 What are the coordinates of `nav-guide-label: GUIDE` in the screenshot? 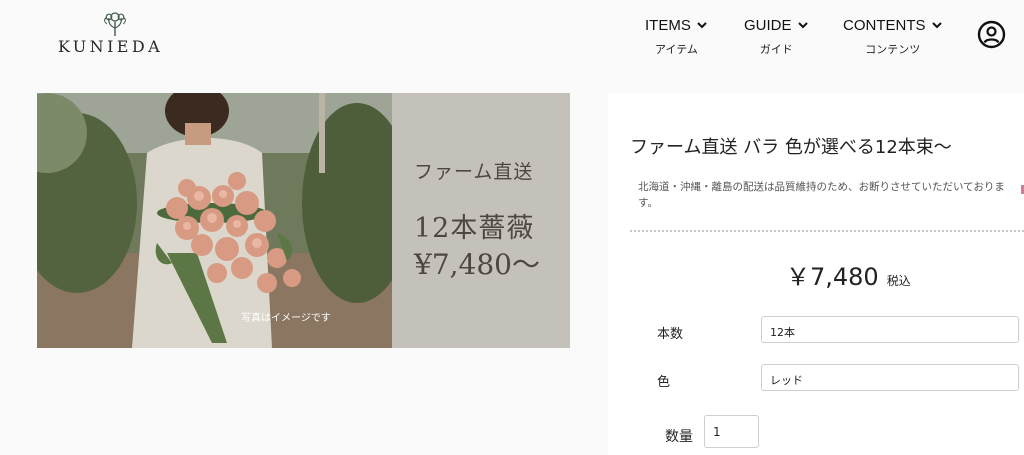 It's located at (768, 25).